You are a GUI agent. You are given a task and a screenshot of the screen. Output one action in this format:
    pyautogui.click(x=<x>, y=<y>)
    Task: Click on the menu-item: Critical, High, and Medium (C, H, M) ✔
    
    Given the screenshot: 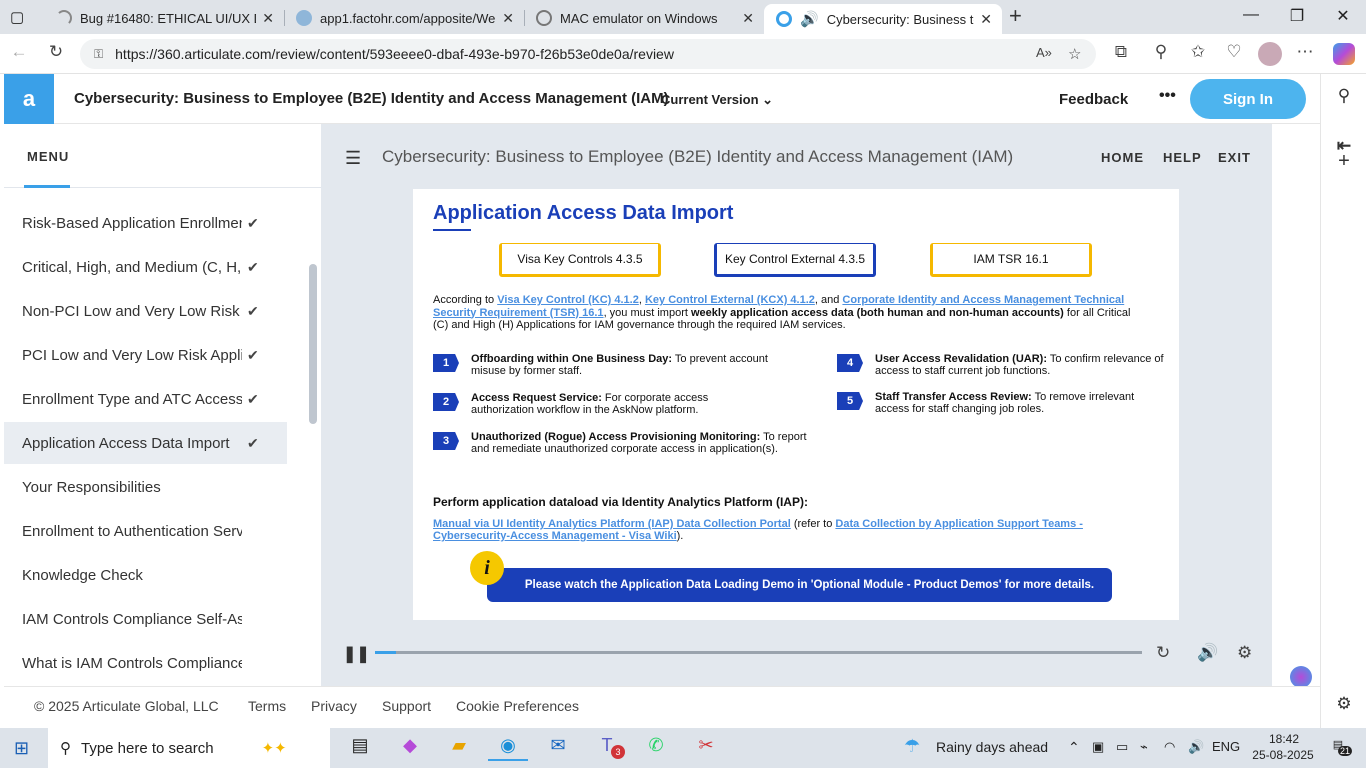 What is the action you would take?
    pyautogui.click(x=145, y=267)
    